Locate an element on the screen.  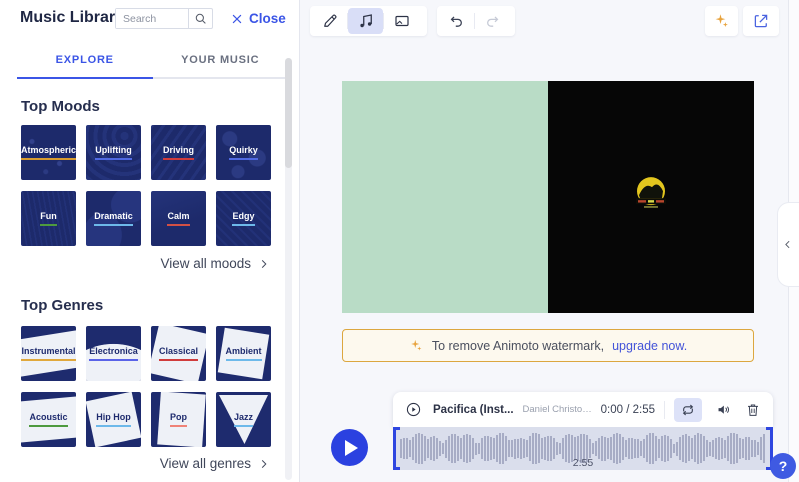
media-button is located at coordinates (401, 21).